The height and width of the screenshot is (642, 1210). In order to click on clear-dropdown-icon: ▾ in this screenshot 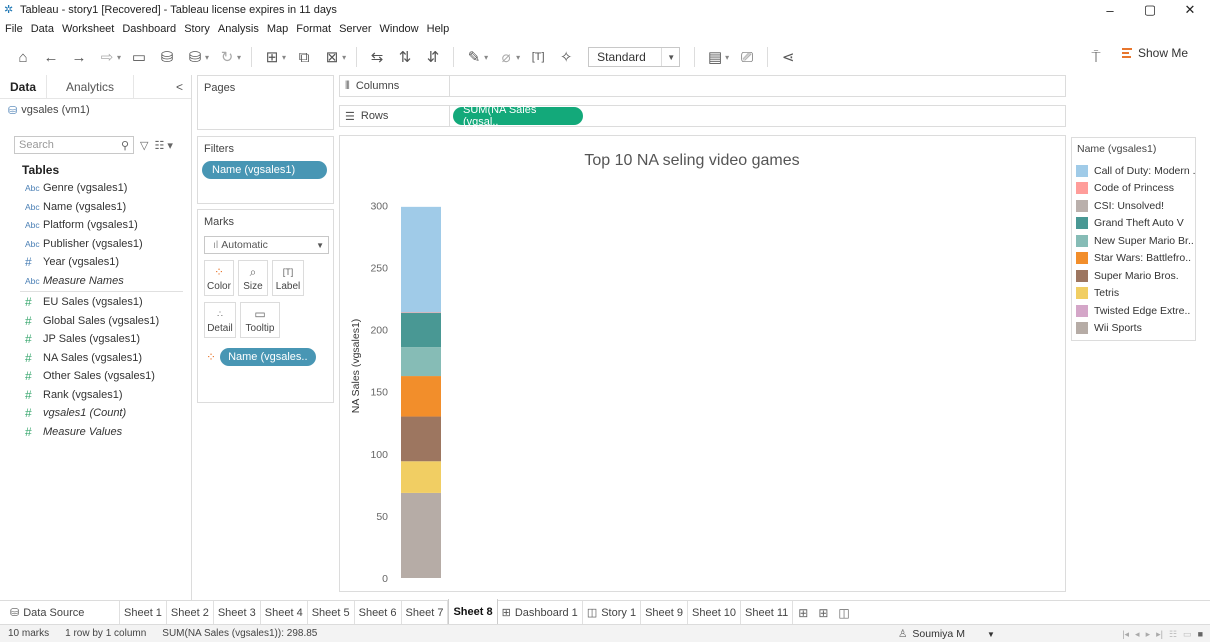, I will do `click(344, 57)`.